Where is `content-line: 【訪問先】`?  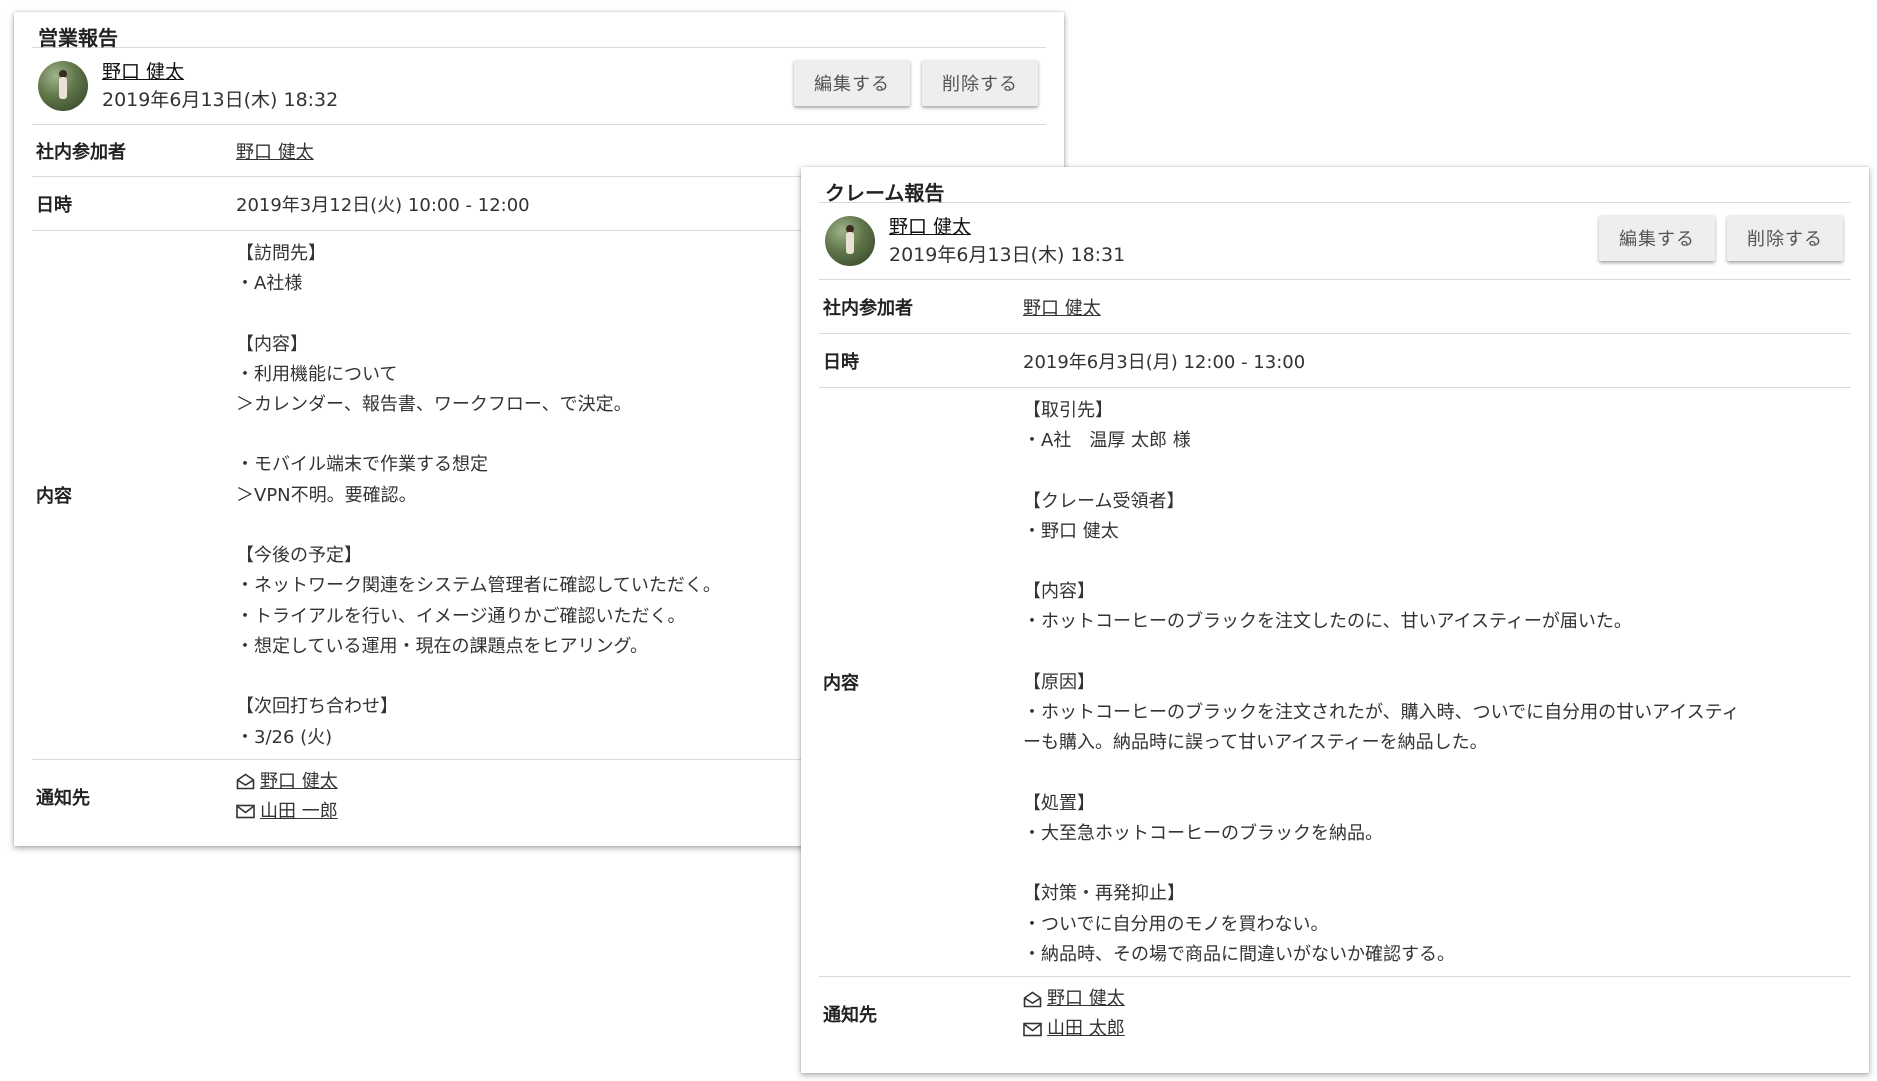 content-line: 【訪問先】 is located at coordinates (281, 253).